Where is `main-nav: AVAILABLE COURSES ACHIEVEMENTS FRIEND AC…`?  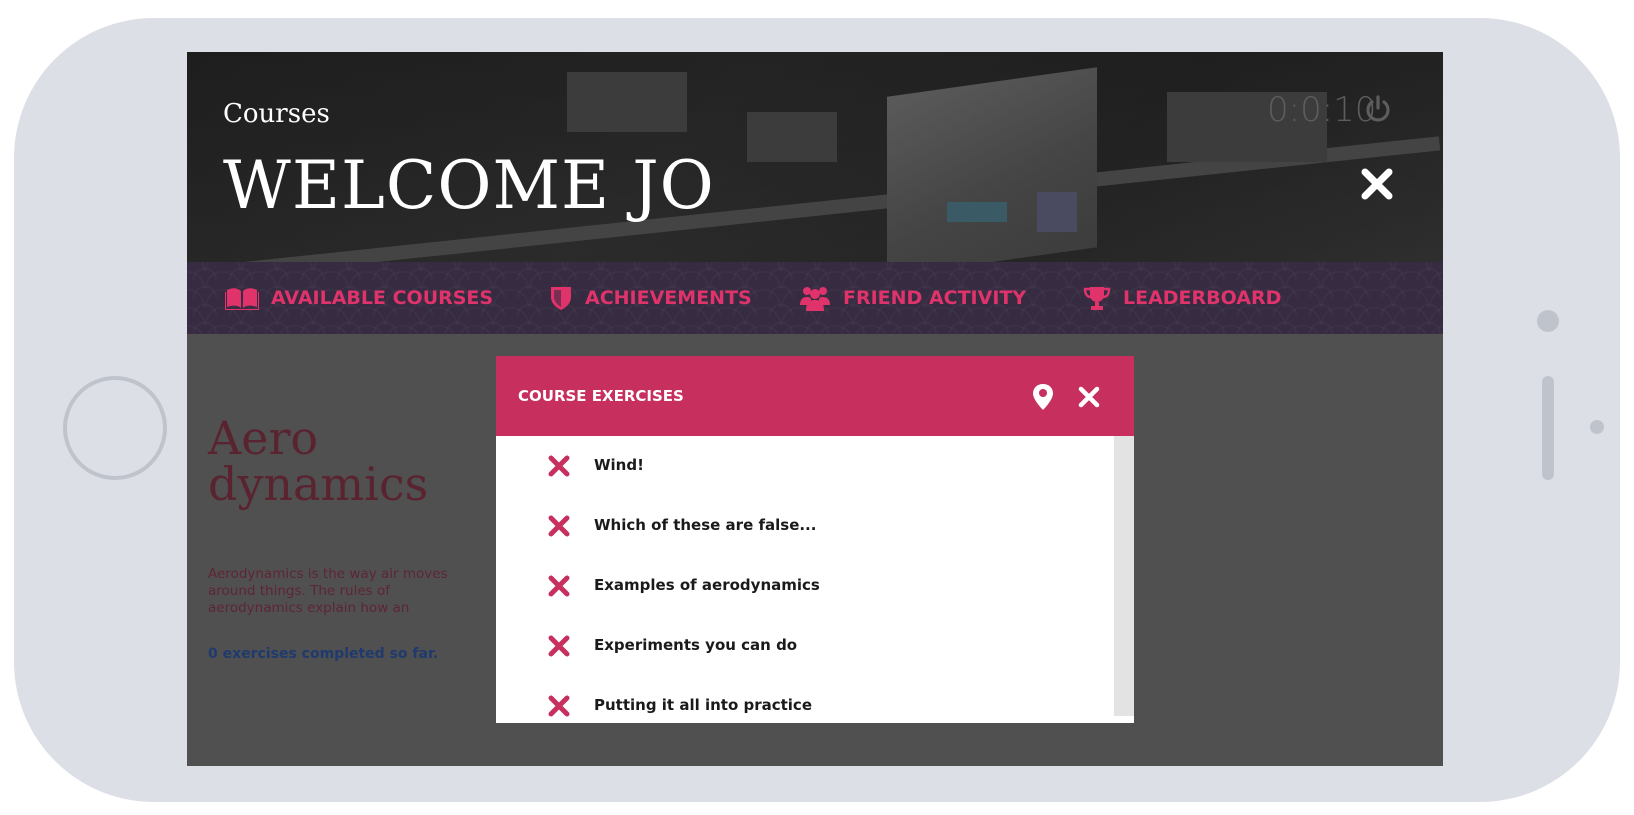 main-nav: AVAILABLE COURSES ACHIEVEMENTS FRIEND AC… is located at coordinates (815, 298).